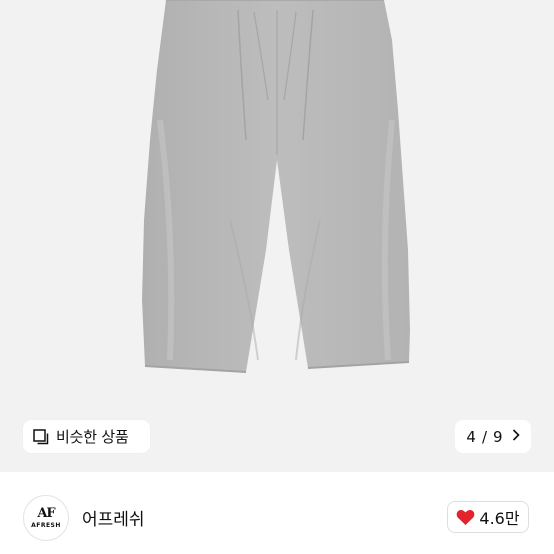  Describe the element at coordinates (46, 525) in the screenshot. I see `brand-logo-text: AFRESH` at that location.